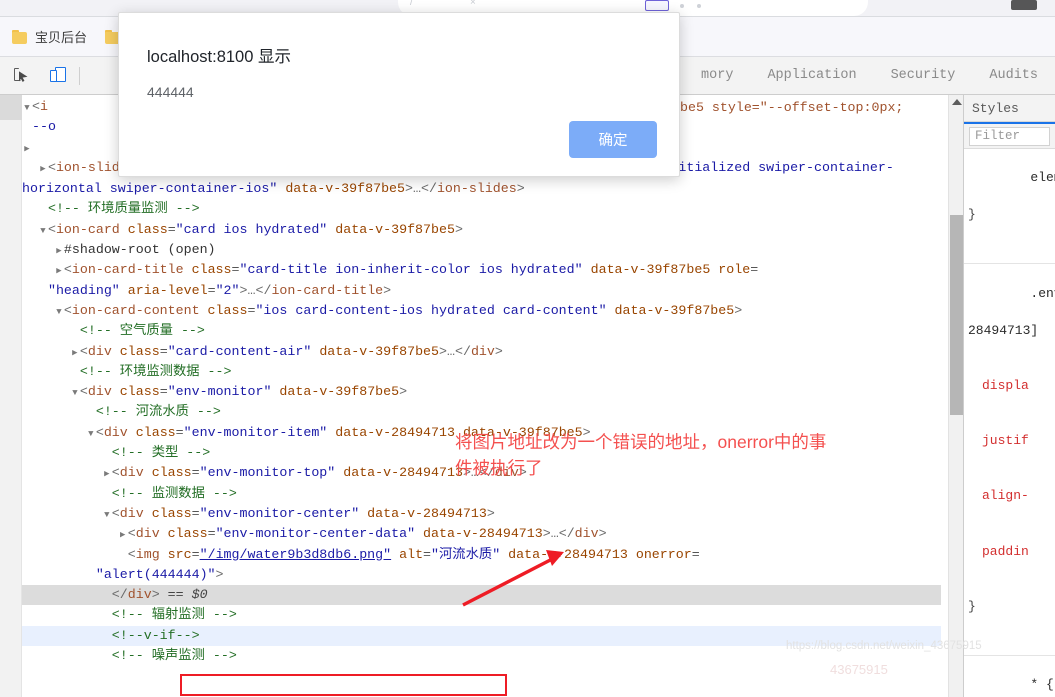  What do you see at coordinates (296, 554) in the screenshot?
I see `dom-token-link: "/img/water9b3d8db6.png"` at bounding box center [296, 554].